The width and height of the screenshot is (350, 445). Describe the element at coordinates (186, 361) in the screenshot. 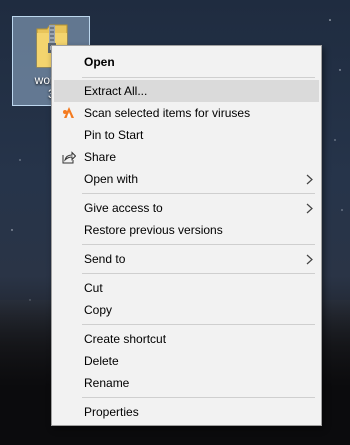

I see `menu-item-delete: Delete` at that location.